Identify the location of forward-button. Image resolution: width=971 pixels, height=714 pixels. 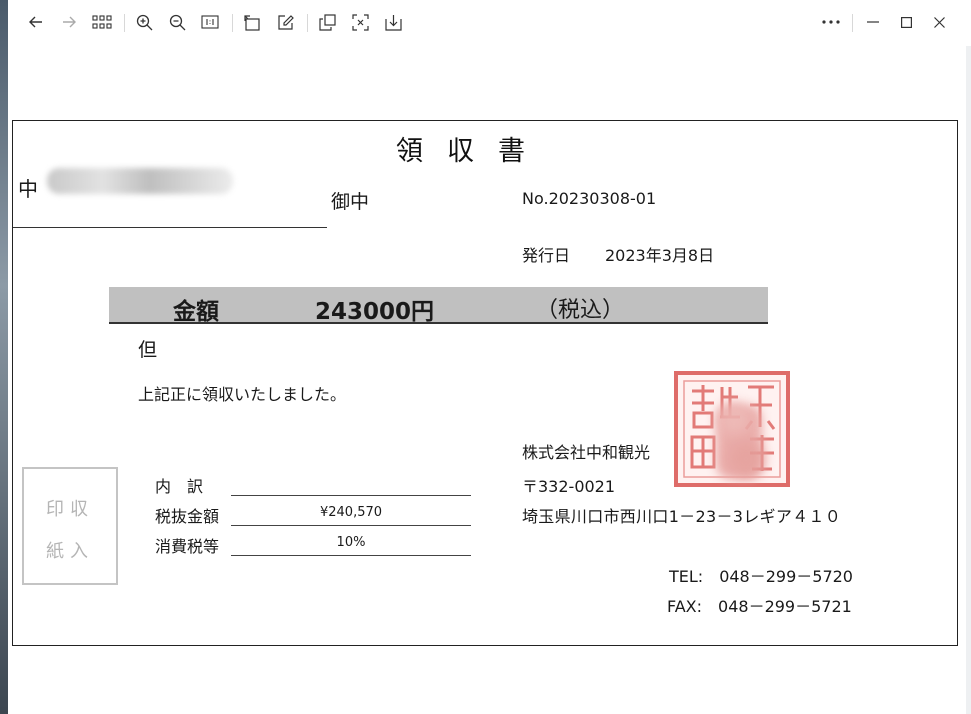
(69, 22).